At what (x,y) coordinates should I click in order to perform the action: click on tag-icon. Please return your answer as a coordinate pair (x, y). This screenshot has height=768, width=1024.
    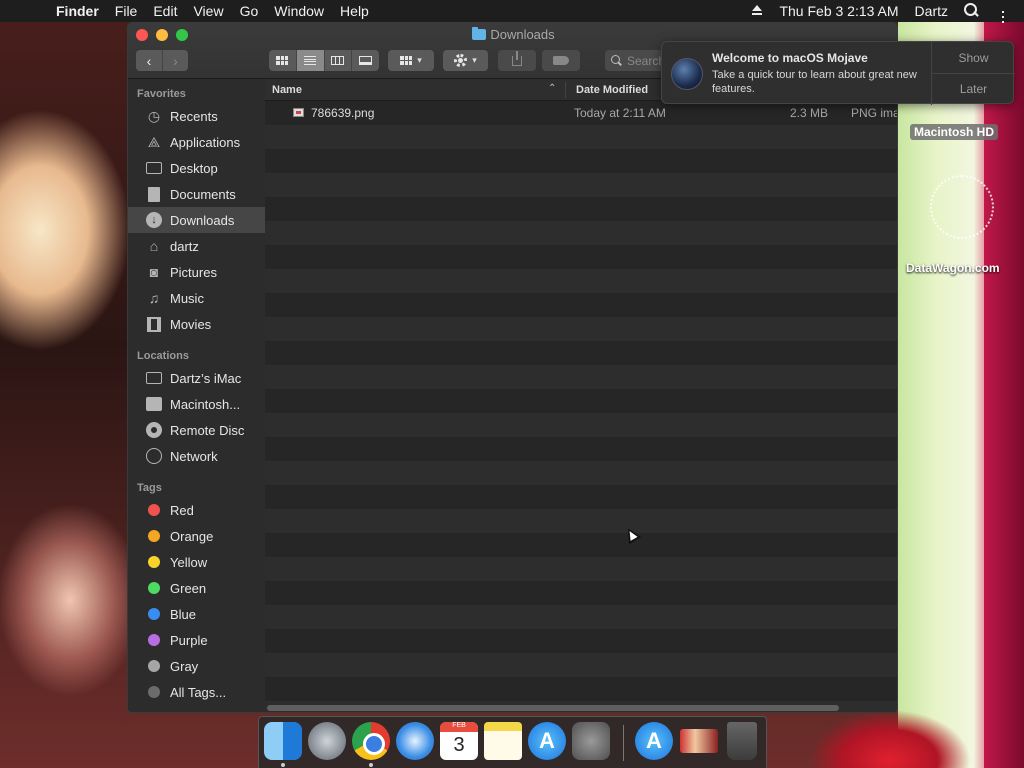
    Looking at the image, I should click on (561, 60).